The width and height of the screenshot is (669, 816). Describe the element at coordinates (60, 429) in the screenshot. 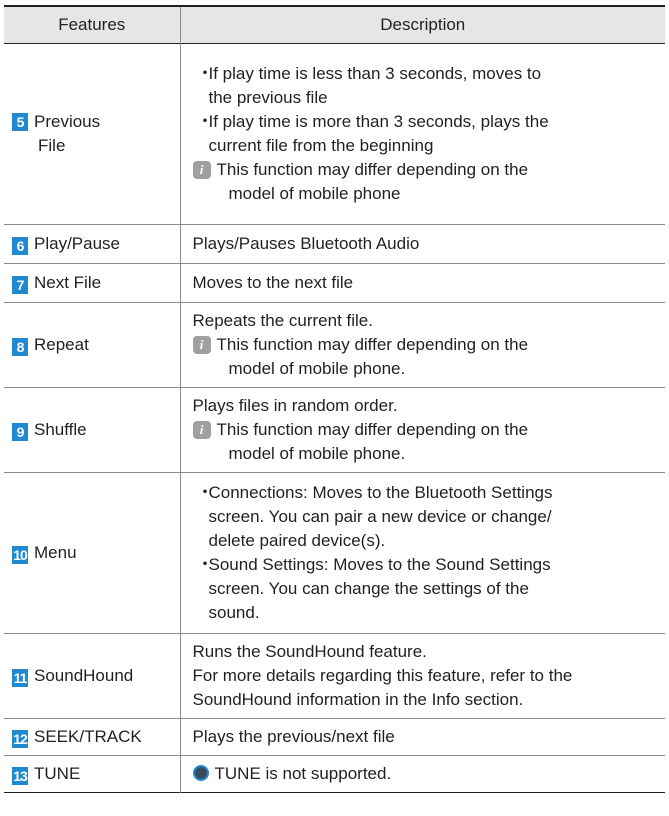

I see `feature-label: Shuffle` at that location.